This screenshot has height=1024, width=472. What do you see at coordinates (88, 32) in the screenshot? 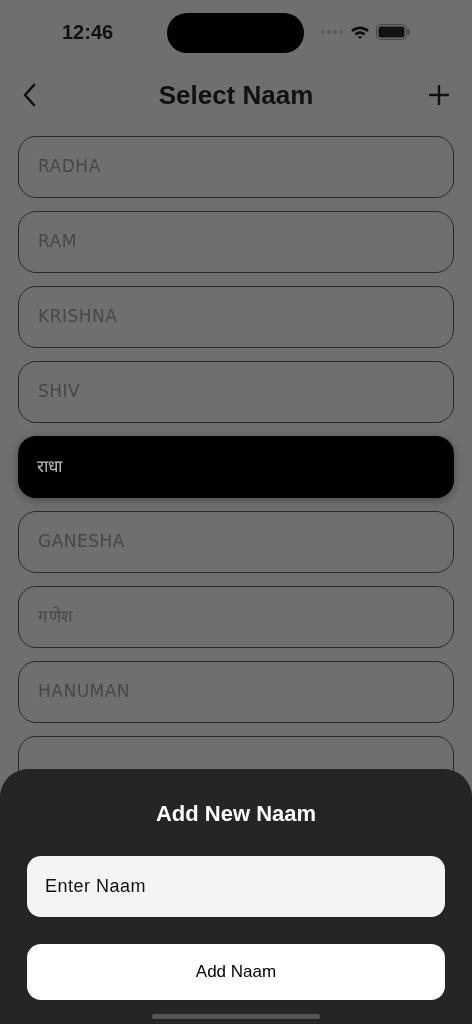
I see `status-time: 12:46` at bounding box center [88, 32].